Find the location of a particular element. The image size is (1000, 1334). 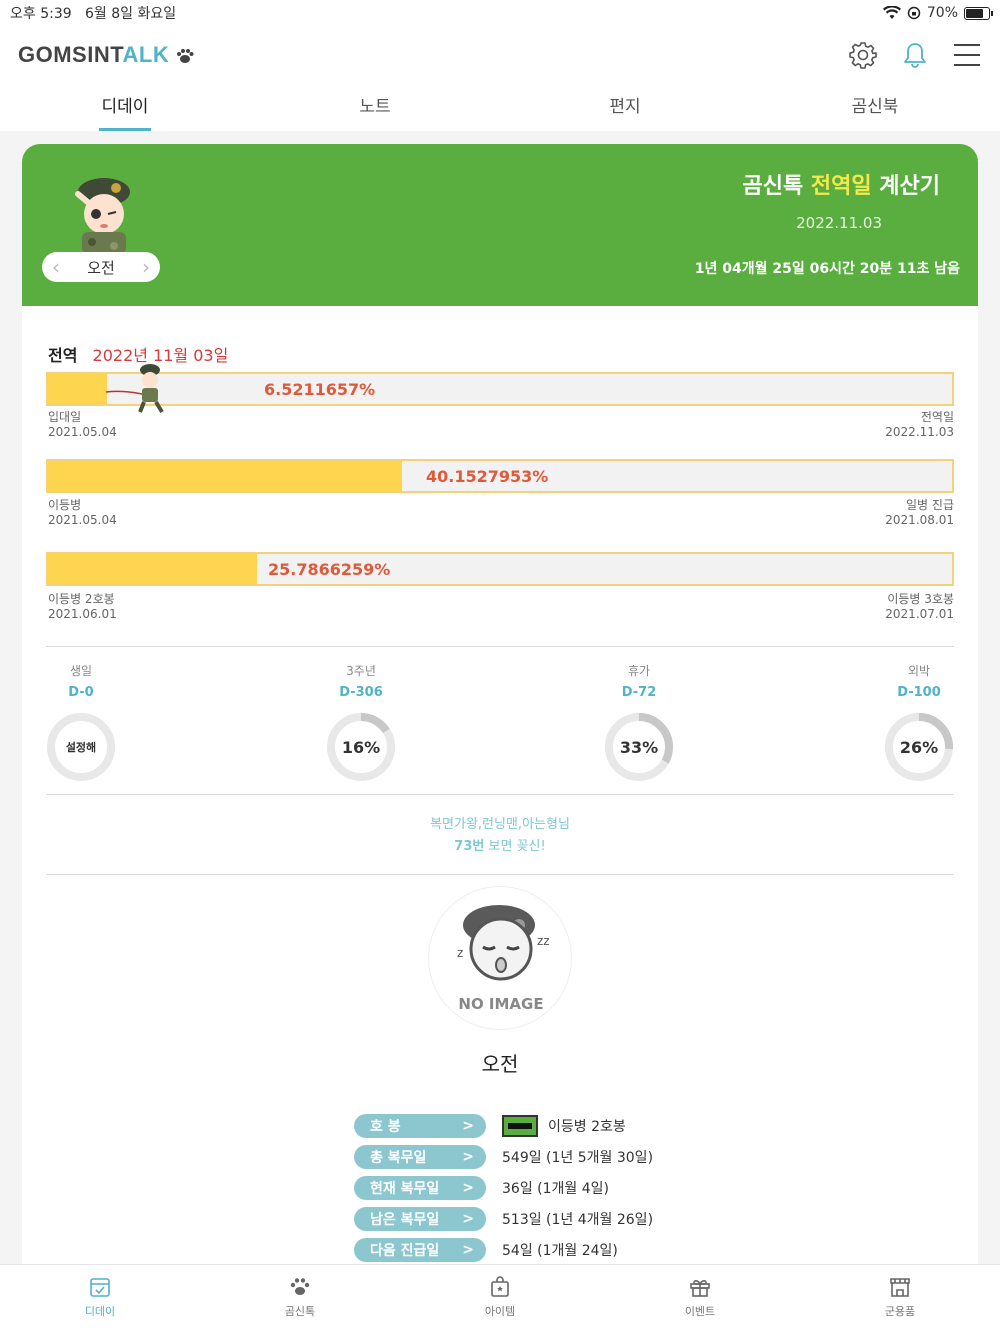

info-value-text: 513일 (1년 4개월 26일) is located at coordinates (578, 1220).